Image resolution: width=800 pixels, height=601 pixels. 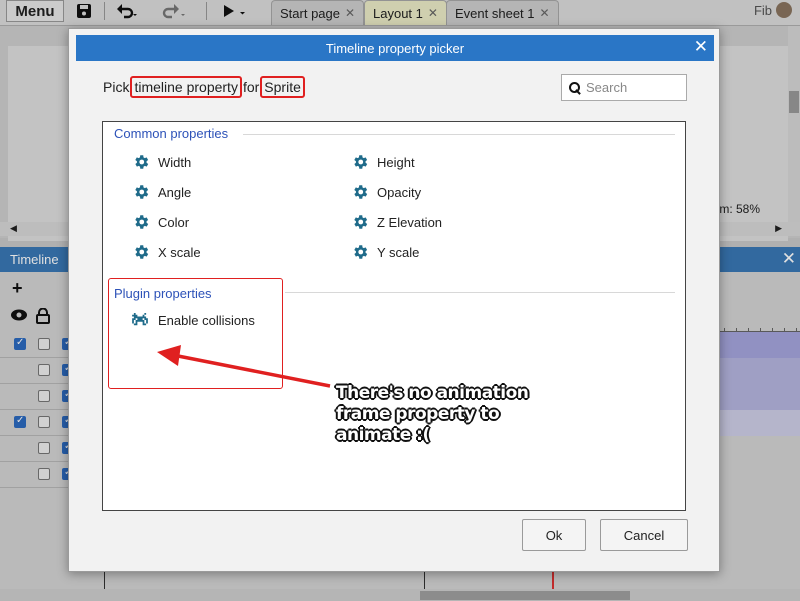 I want to click on section-title-common: Common properties, so click(x=171, y=133).